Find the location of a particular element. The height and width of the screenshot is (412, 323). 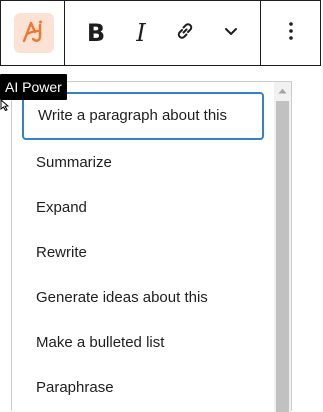

menu-item-paraphrase: Paraphrase is located at coordinates (143, 388).